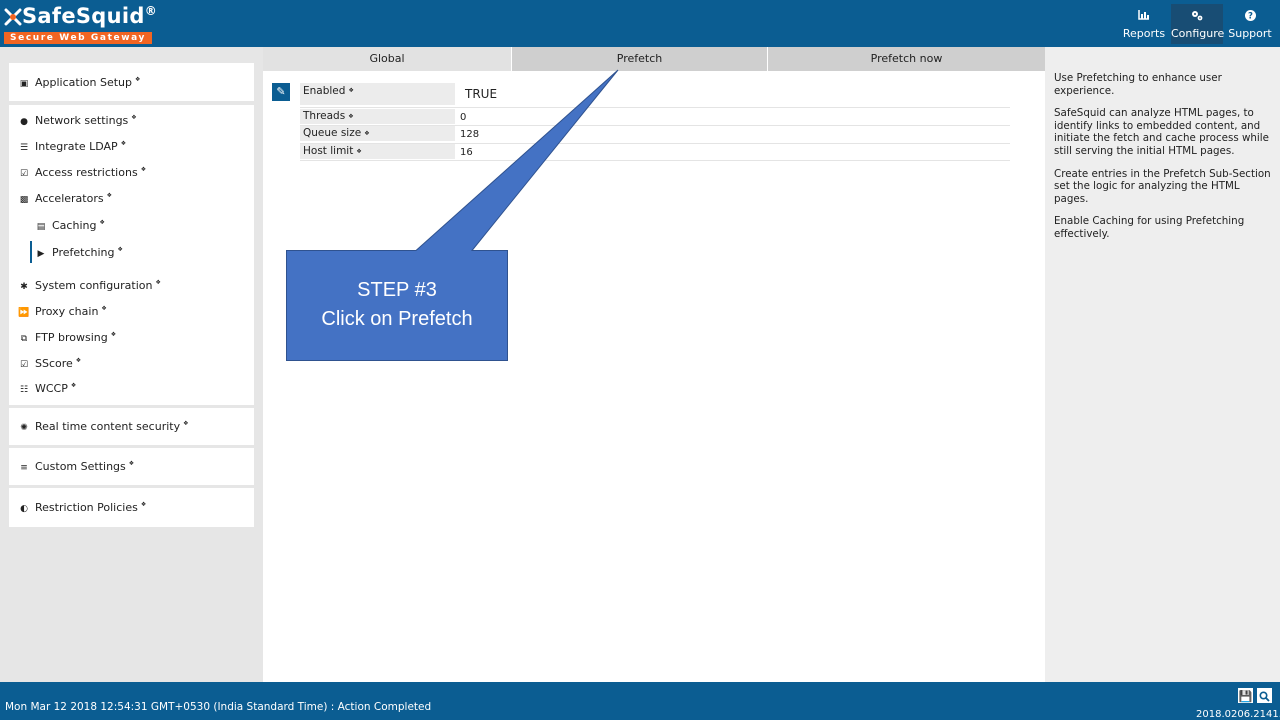  I want to click on callout-text: STEP #3 Click on Prefetch, so click(397, 305).